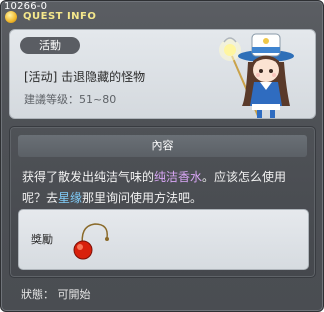 This screenshot has height=312, width=324. I want to click on description-text: 呢？去, so click(40, 198).